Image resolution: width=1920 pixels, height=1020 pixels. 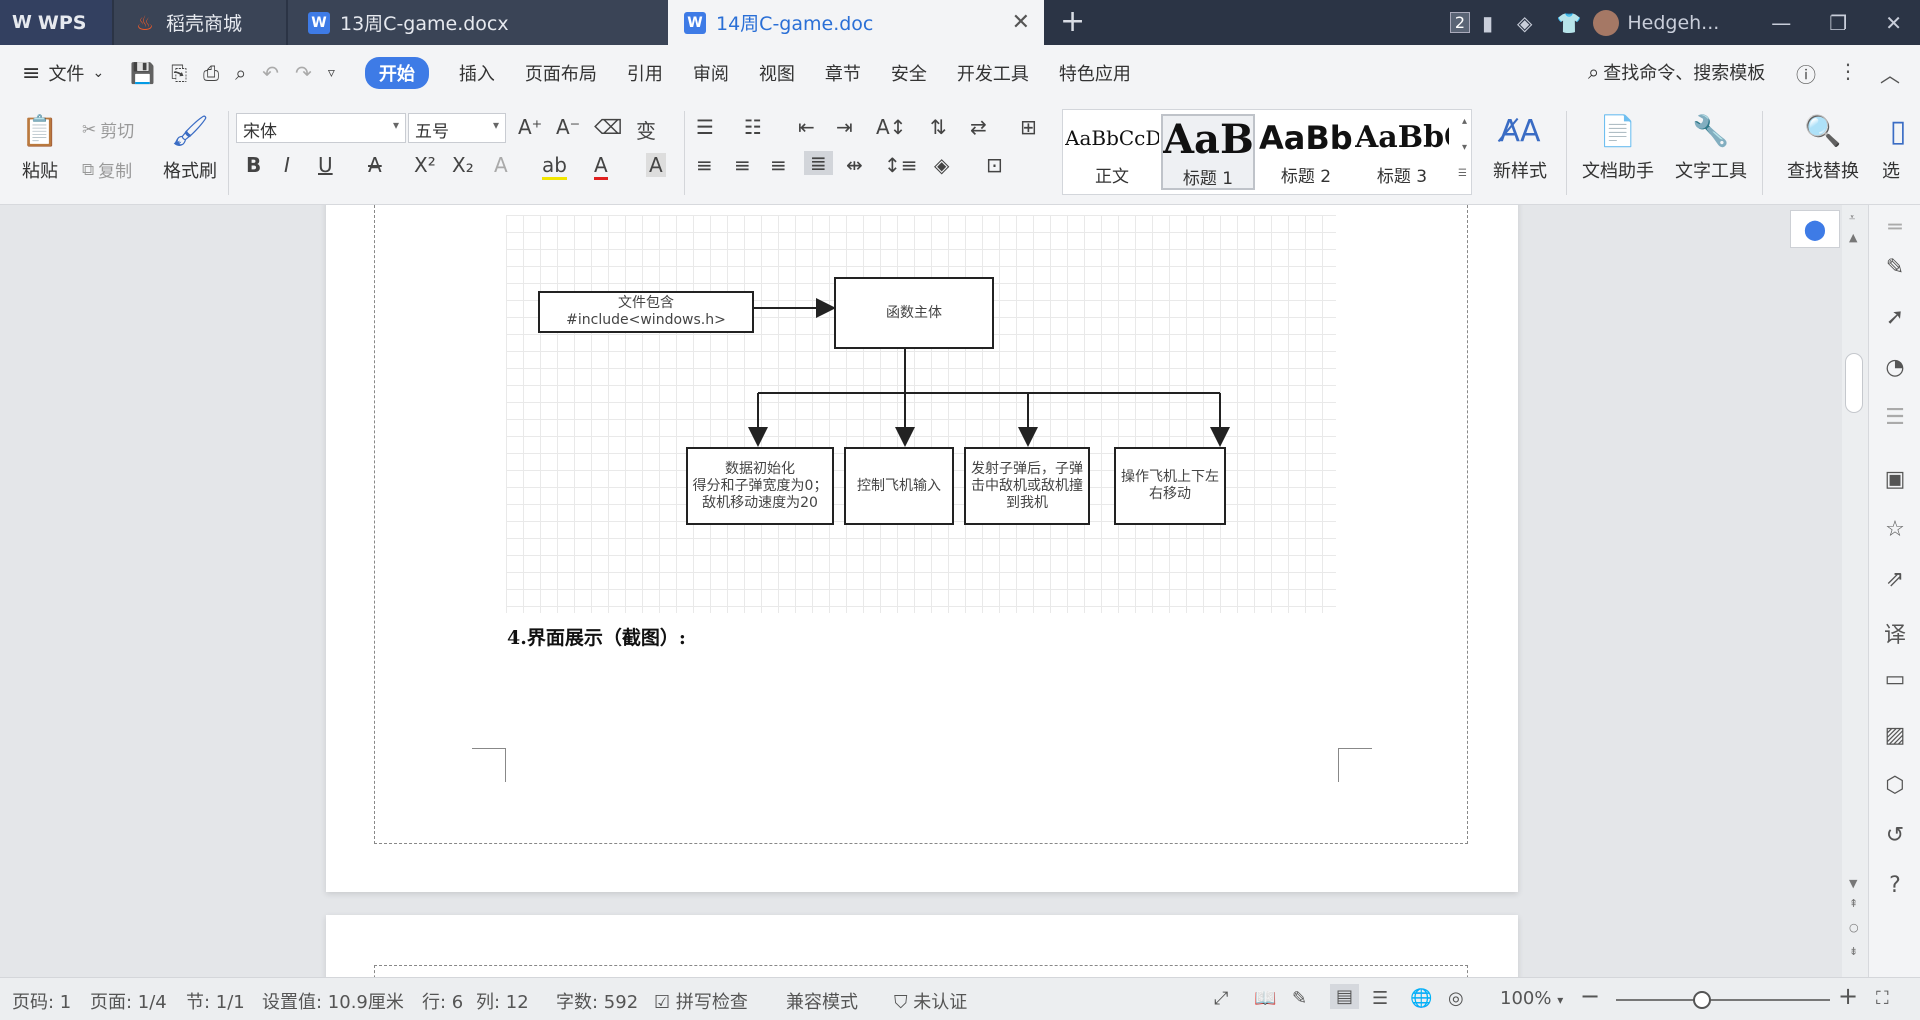 What do you see at coordinates (993, 73) in the screenshot?
I see `menu-tab-developer: 开发工具` at bounding box center [993, 73].